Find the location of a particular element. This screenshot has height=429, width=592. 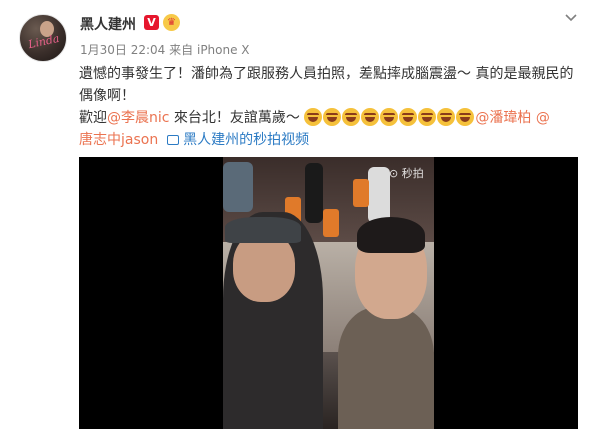

content-line-2: 偶像啊！ is located at coordinates (107, 96).